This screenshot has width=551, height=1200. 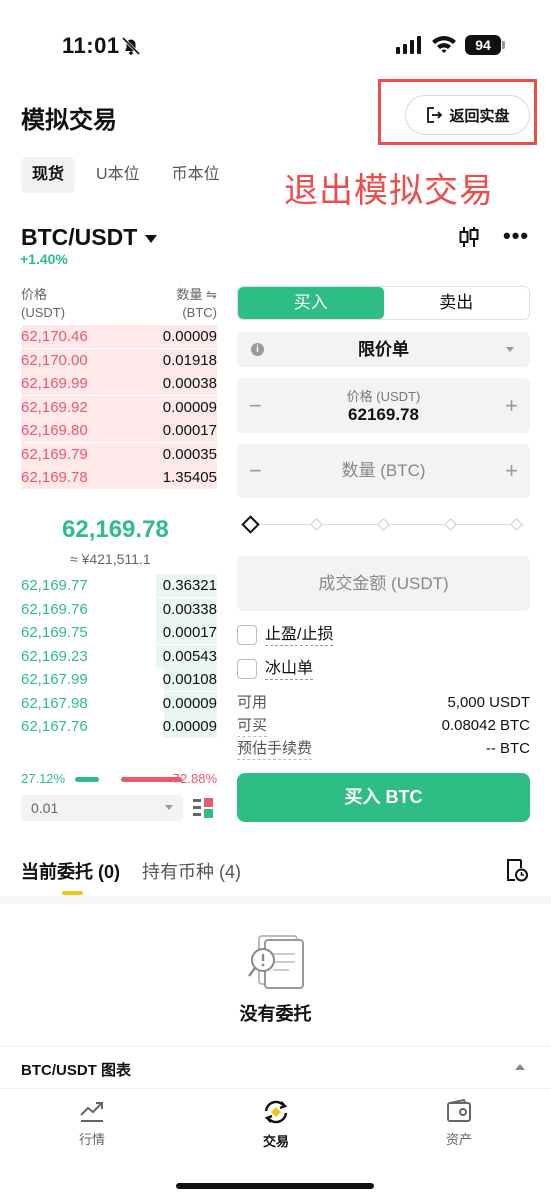 What do you see at coordinates (54, 454) in the screenshot?
I see `orderbook-price: 62,169.79` at bounding box center [54, 454].